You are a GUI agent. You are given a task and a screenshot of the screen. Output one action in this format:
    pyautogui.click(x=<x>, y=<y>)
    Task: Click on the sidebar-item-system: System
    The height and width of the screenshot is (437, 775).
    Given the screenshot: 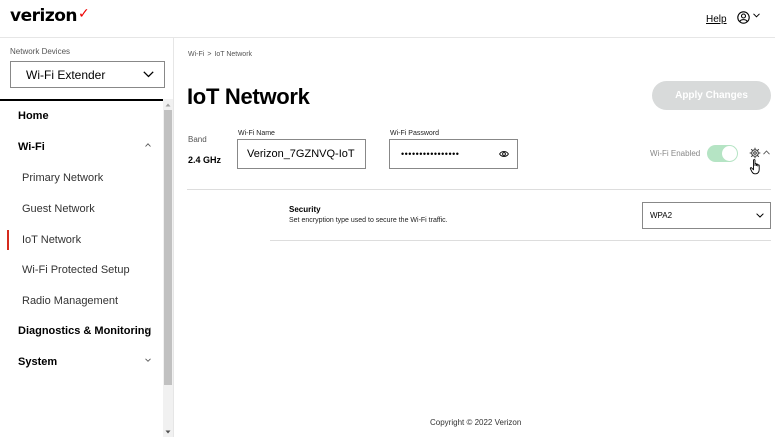 What is the action you would take?
    pyautogui.click(x=81, y=362)
    